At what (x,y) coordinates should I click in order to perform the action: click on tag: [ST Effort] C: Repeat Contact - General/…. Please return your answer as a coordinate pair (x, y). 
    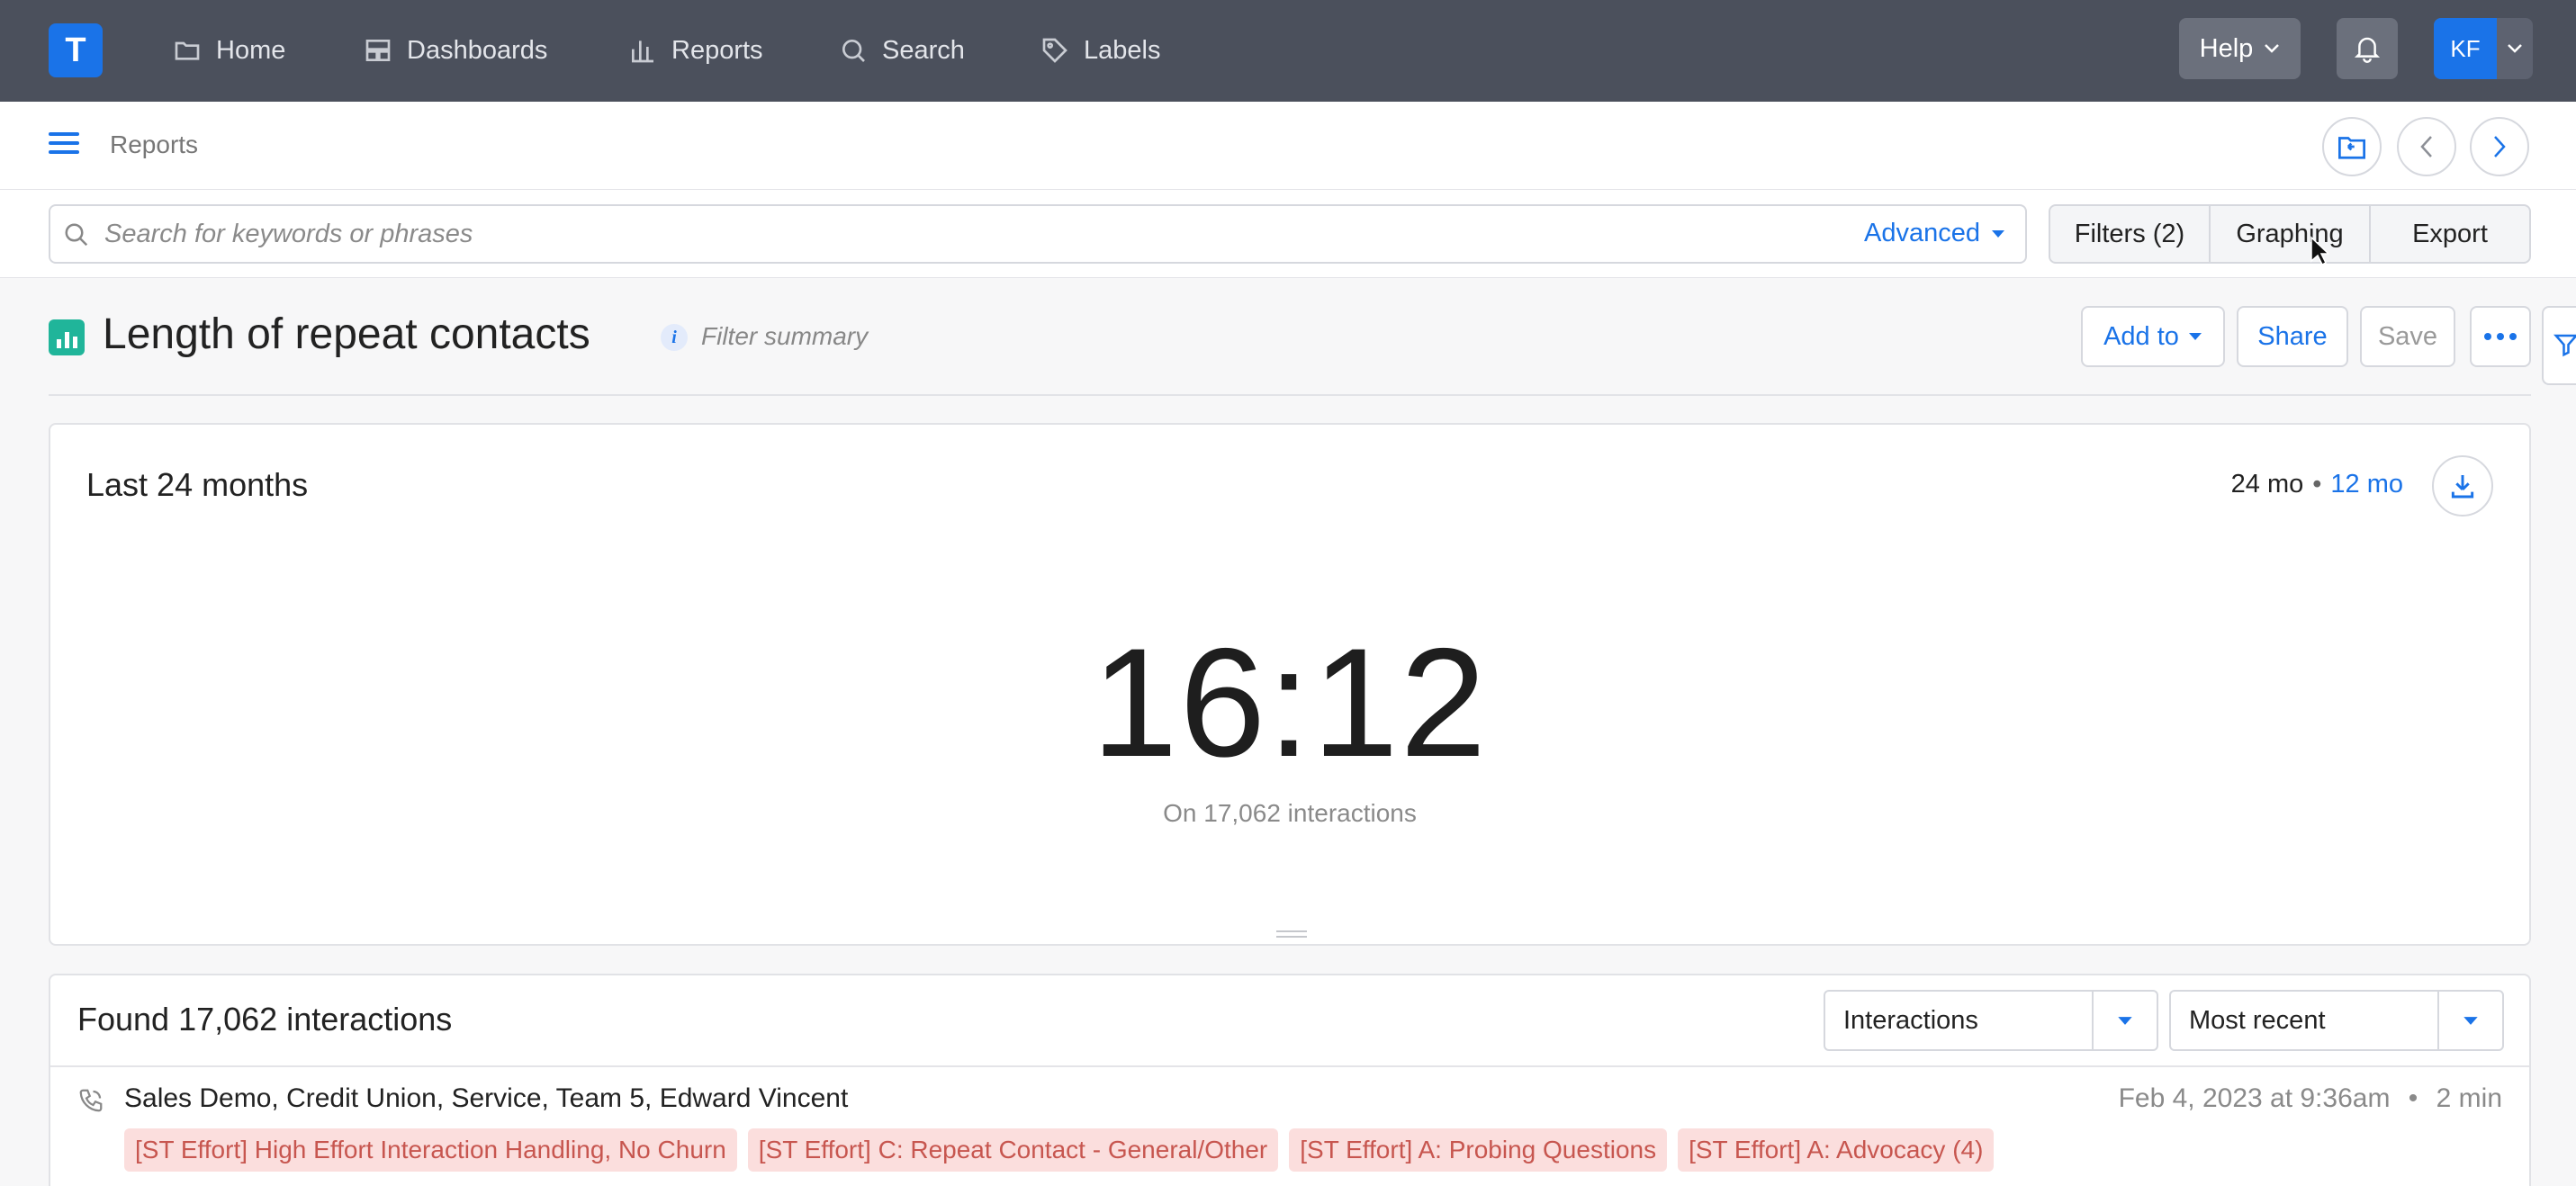
    Looking at the image, I should click on (1013, 1150).